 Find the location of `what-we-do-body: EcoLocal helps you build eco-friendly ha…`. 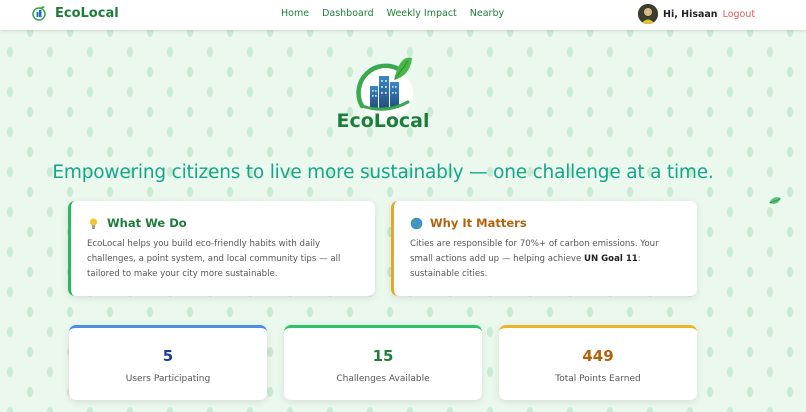

what-we-do-body: EcoLocal helps you build eco-friendly ha… is located at coordinates (214, 259).